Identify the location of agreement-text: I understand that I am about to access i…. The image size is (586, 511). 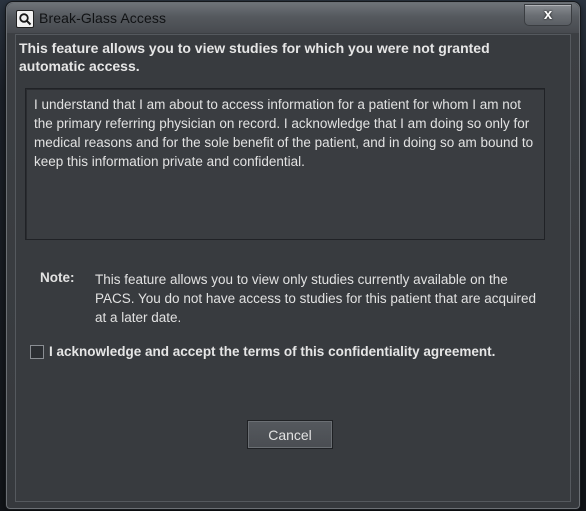
(284, 133).